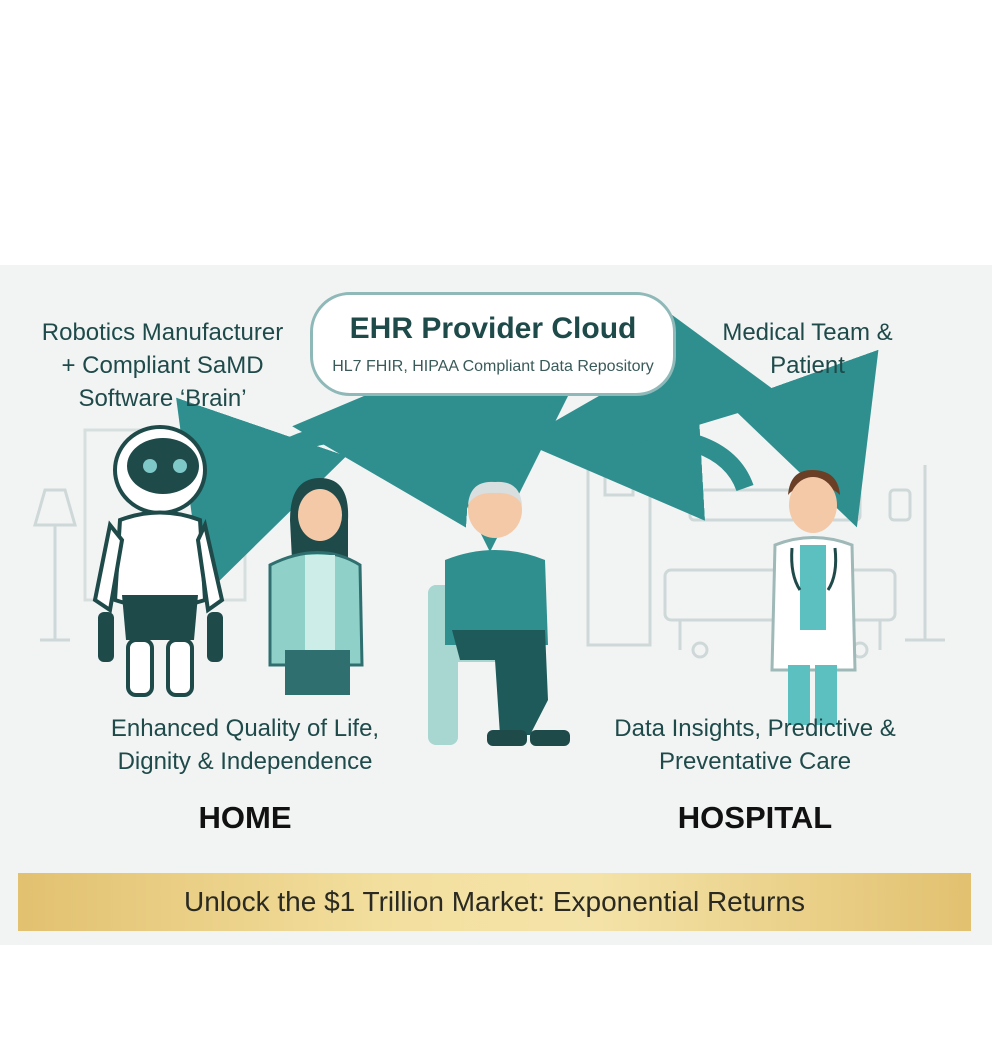  Describe the element at coordinates (162, 332) in the screenshot. I see `home-title-line: Robotics Manufacturer` at that location.